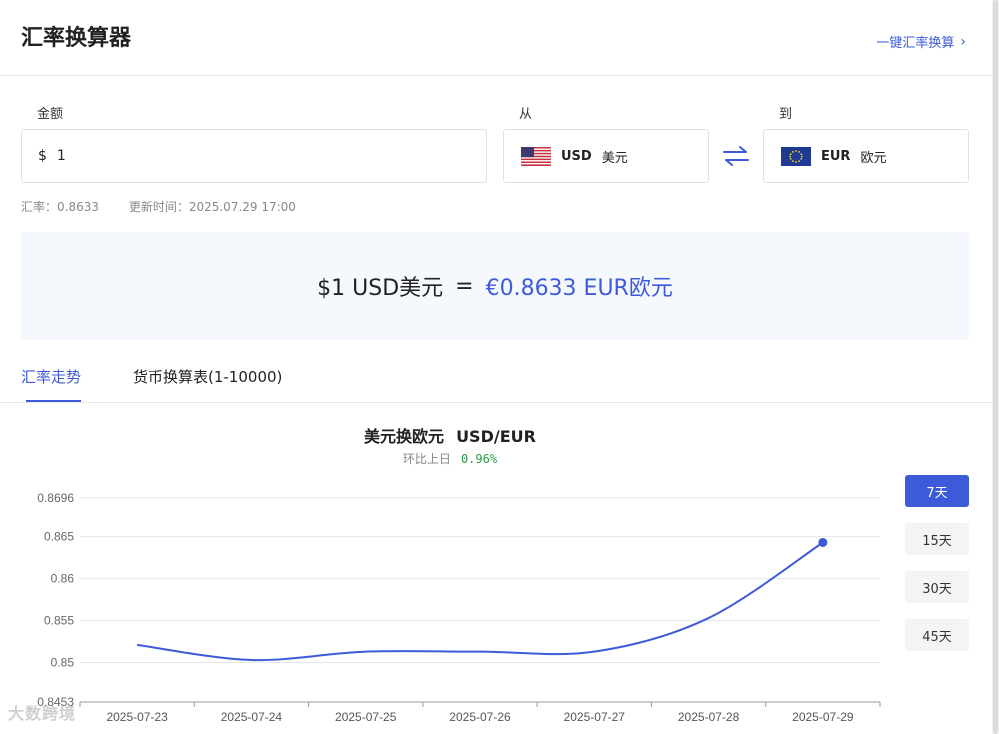 Image resolution: width=999 pixels, height=734 pixels. Describe the element at coordinates (873, 158) in the screenshot. I see `to-currency-name: 欧元` at that location.